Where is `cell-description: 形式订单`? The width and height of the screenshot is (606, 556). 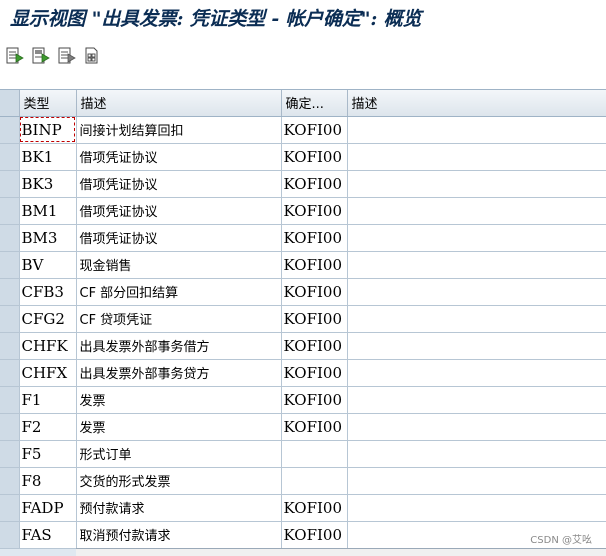 cell-description: 形式订单 is located at coordinates (179, 454).